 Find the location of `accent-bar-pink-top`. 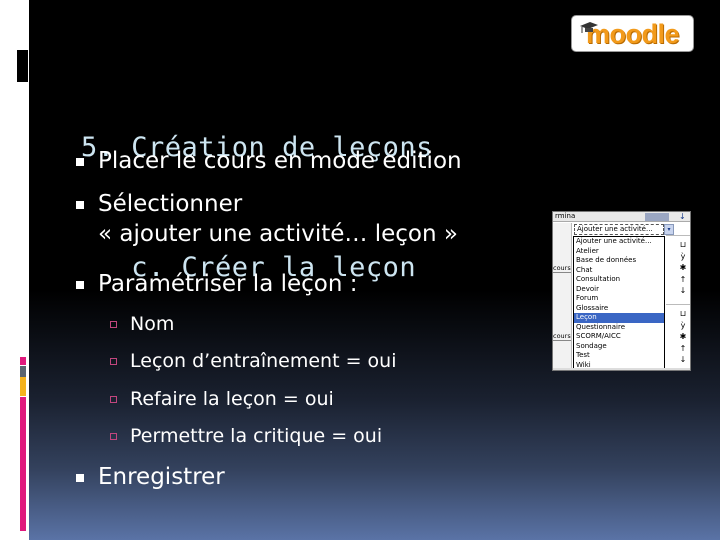

accent-bar-pink-top is located at coordinates (23, 361).